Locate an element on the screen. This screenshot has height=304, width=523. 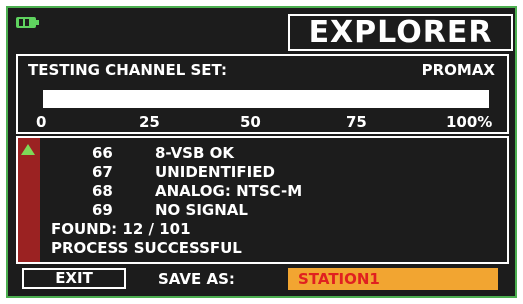
list-item: 66 8-VSB OK is located at coordinates (292, 153).